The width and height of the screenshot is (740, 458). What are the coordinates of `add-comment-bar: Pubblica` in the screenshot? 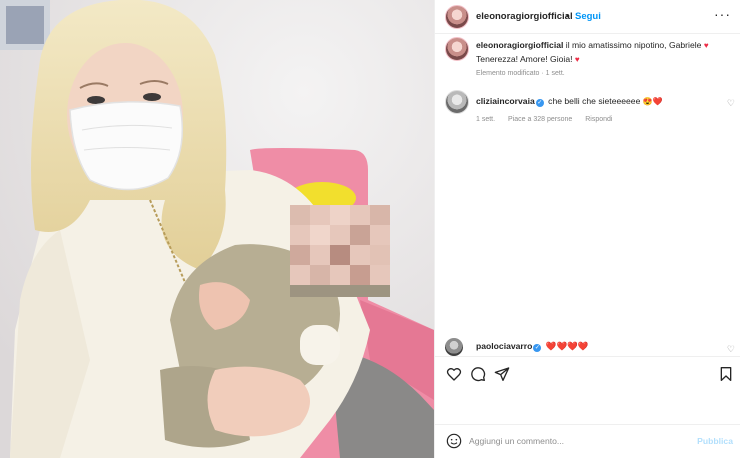 It's located at (587, 441).